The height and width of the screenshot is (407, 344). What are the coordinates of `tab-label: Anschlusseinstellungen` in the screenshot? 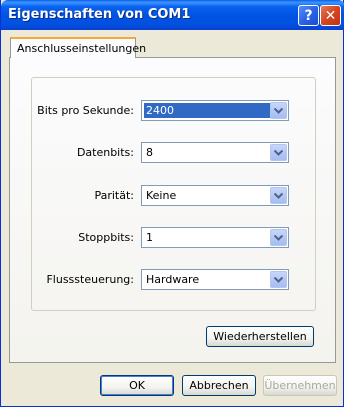 It's located at (82, 48).